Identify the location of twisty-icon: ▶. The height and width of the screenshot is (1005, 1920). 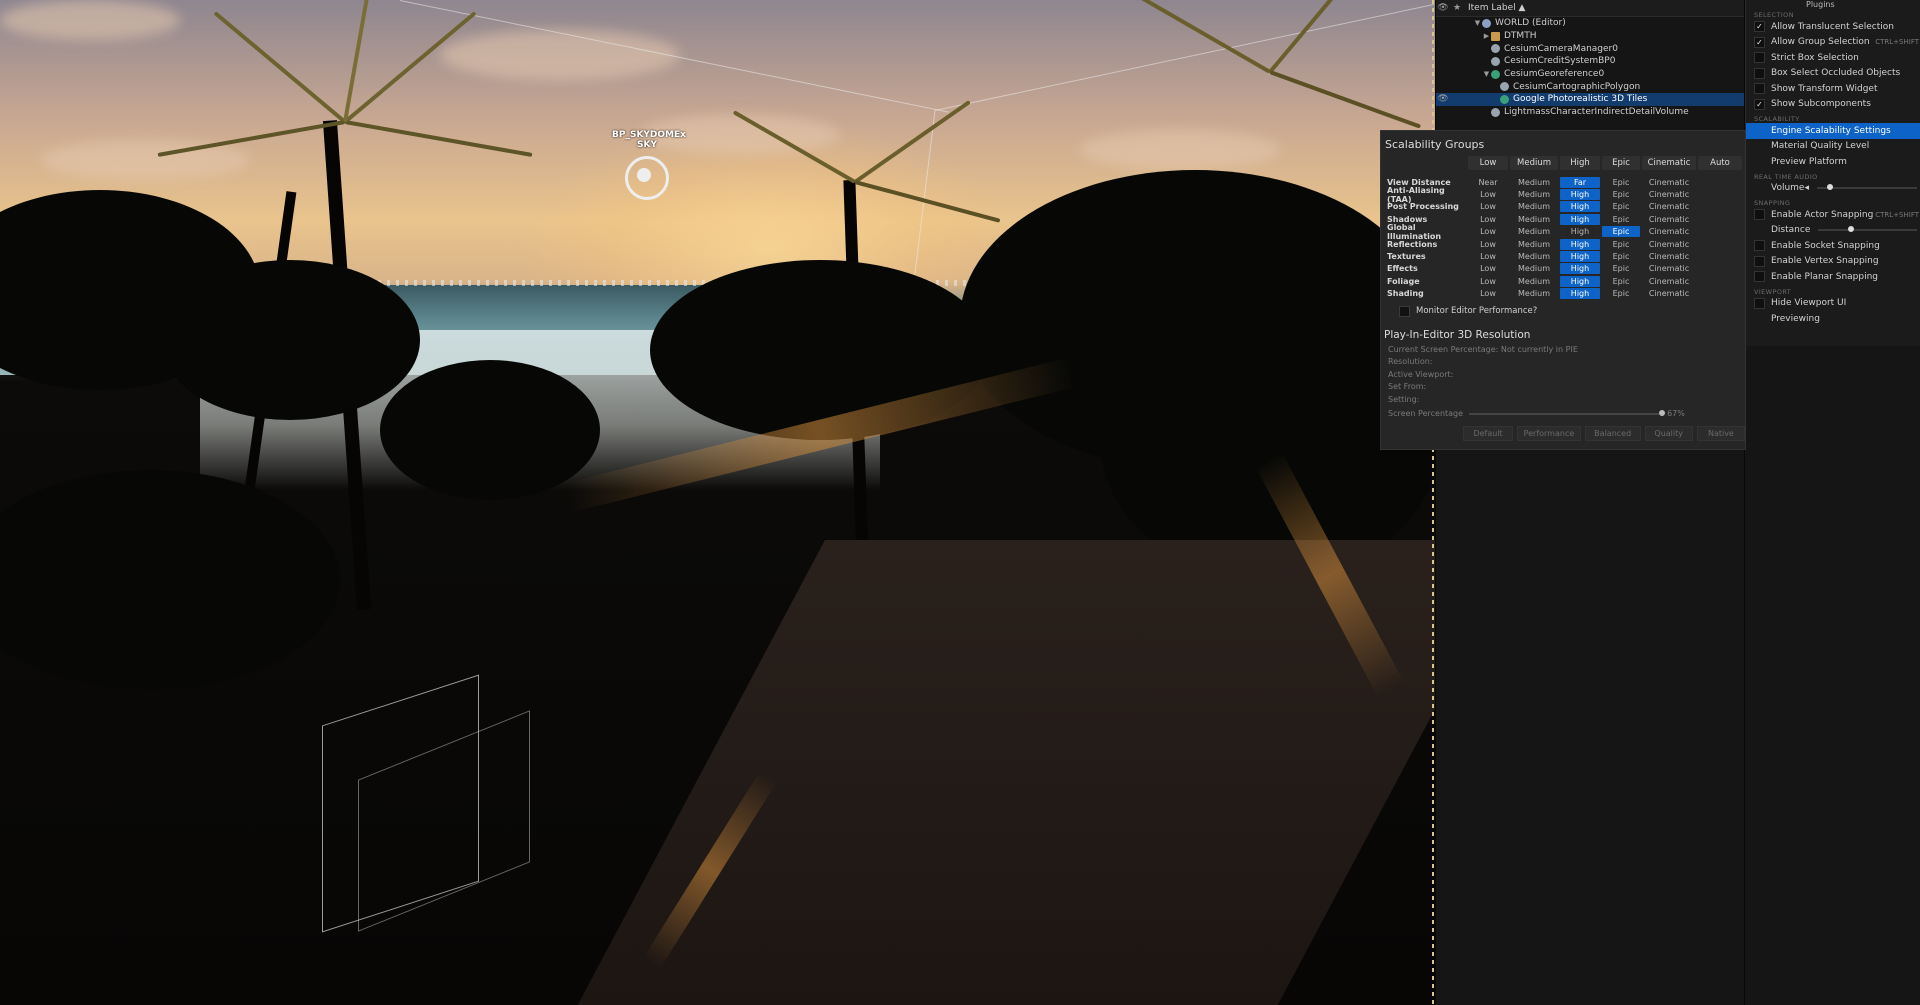
(1486, 36).